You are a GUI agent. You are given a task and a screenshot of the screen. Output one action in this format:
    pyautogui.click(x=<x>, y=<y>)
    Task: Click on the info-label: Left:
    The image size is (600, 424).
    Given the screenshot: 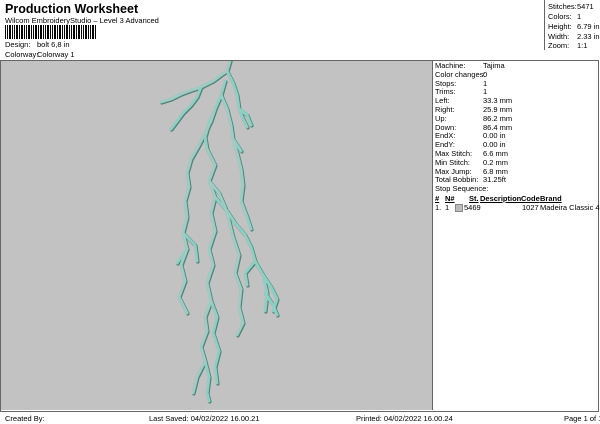 What is the action you would take?
    pyautogui.click(x=442, y=101)
    